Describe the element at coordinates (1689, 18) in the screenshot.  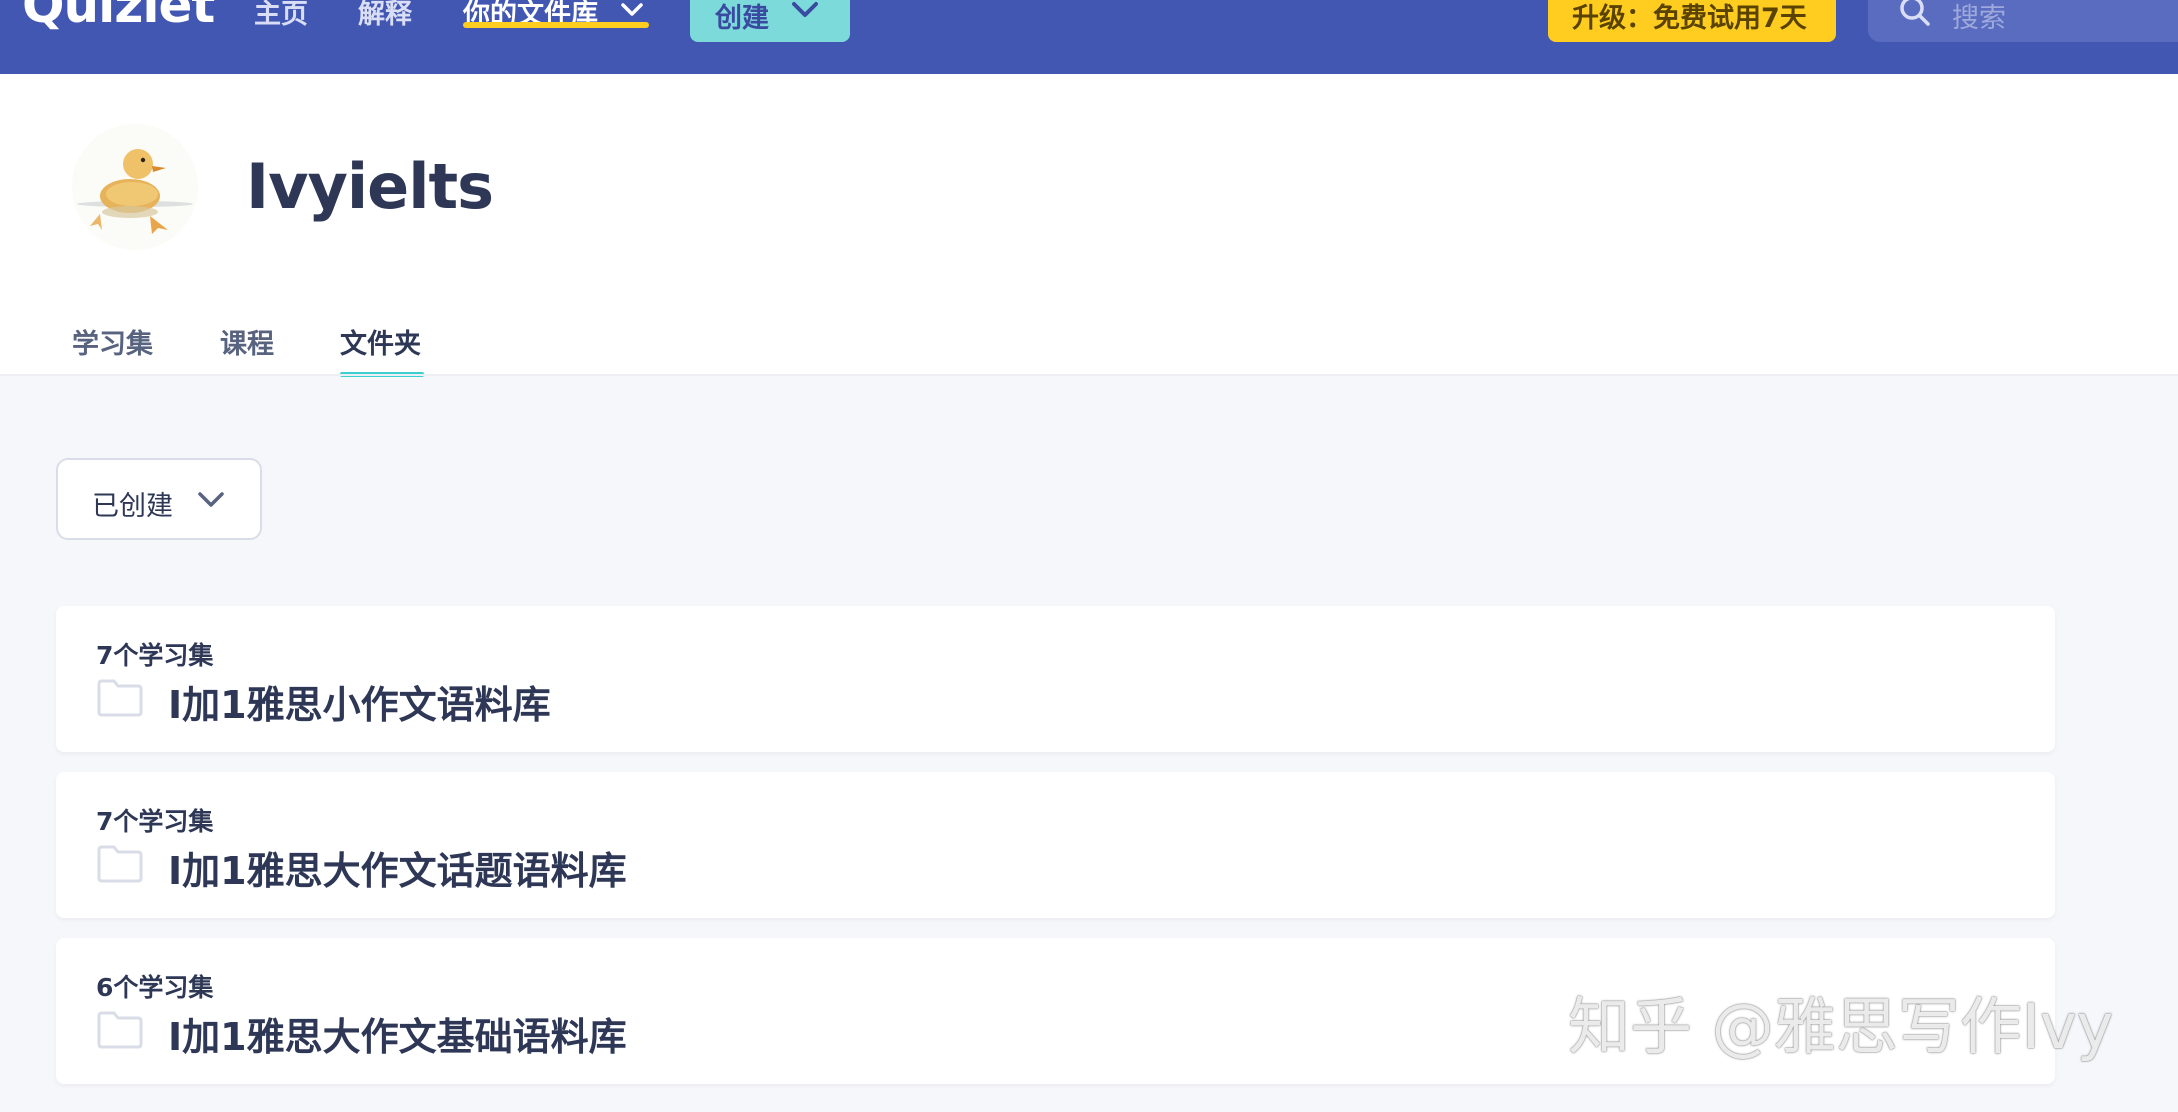
I see `upgrade-button-label: 升级：免费试用7天` at that location.